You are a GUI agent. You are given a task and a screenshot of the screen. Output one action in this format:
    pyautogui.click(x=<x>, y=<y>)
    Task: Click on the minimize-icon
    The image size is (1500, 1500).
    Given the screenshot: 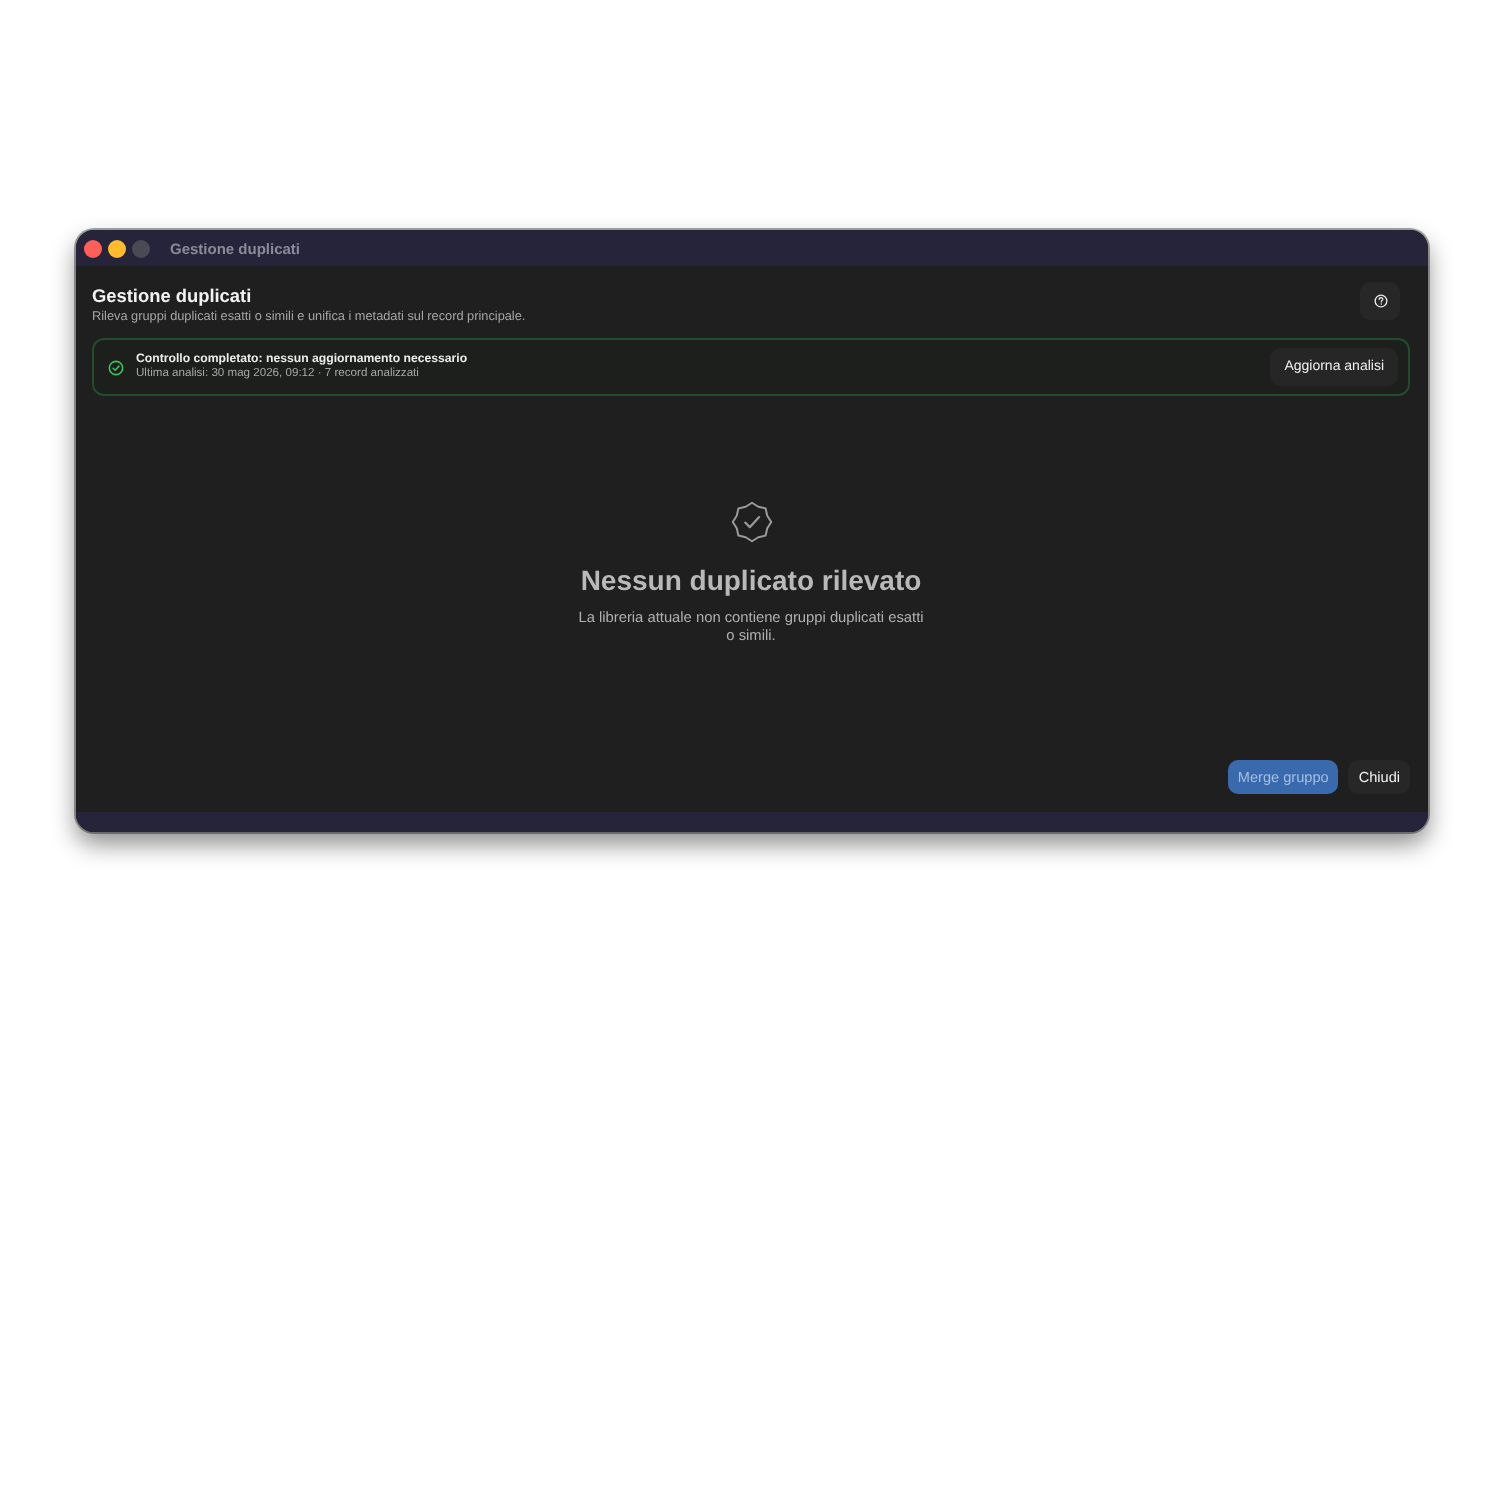 What is the action you would take?
    pyautogui.click(x=117, y=248)
    